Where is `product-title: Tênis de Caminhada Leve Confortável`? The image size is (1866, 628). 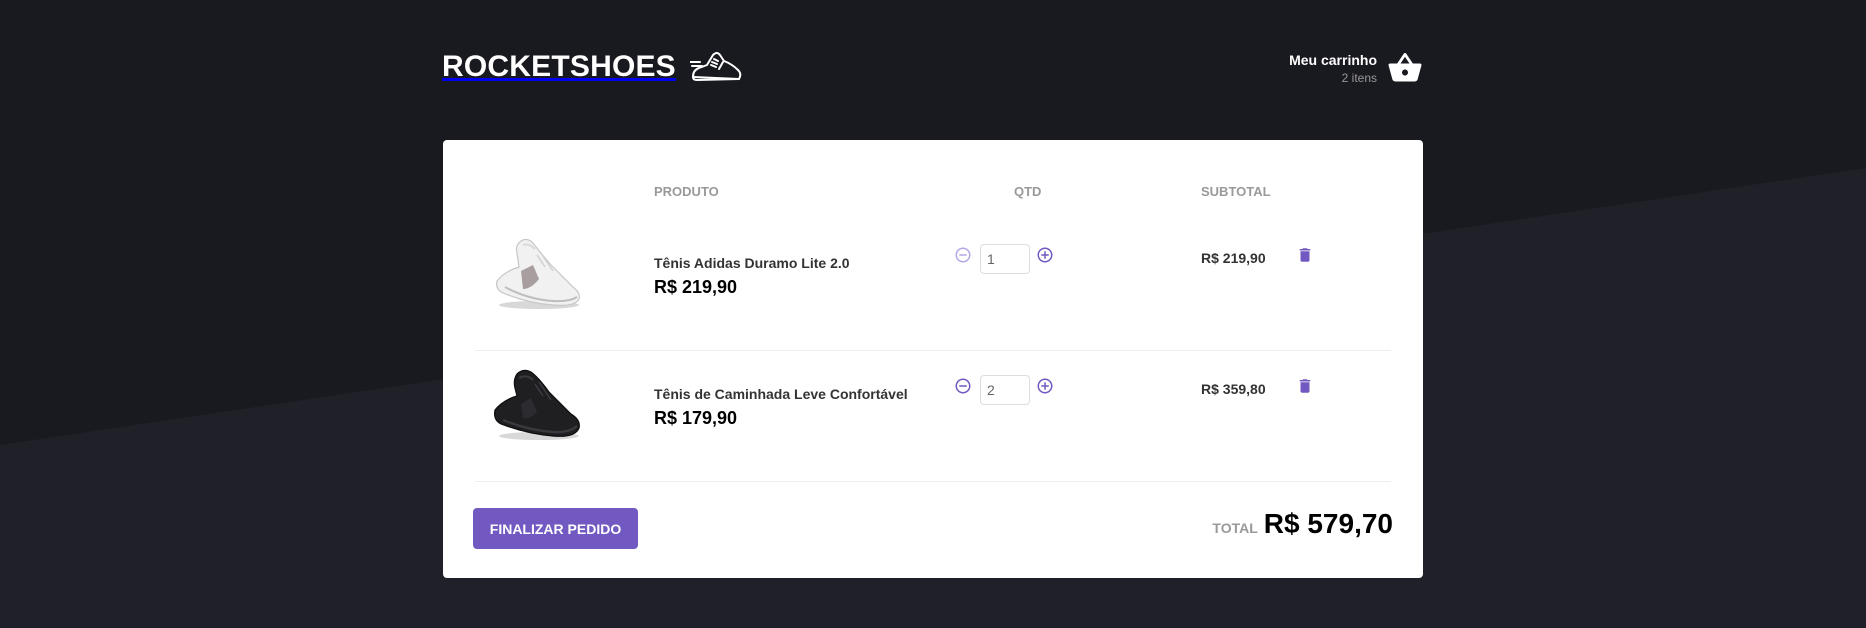 product-title: Tênis de Caminhada Leve Confortável is located at coordinates (781, 394).